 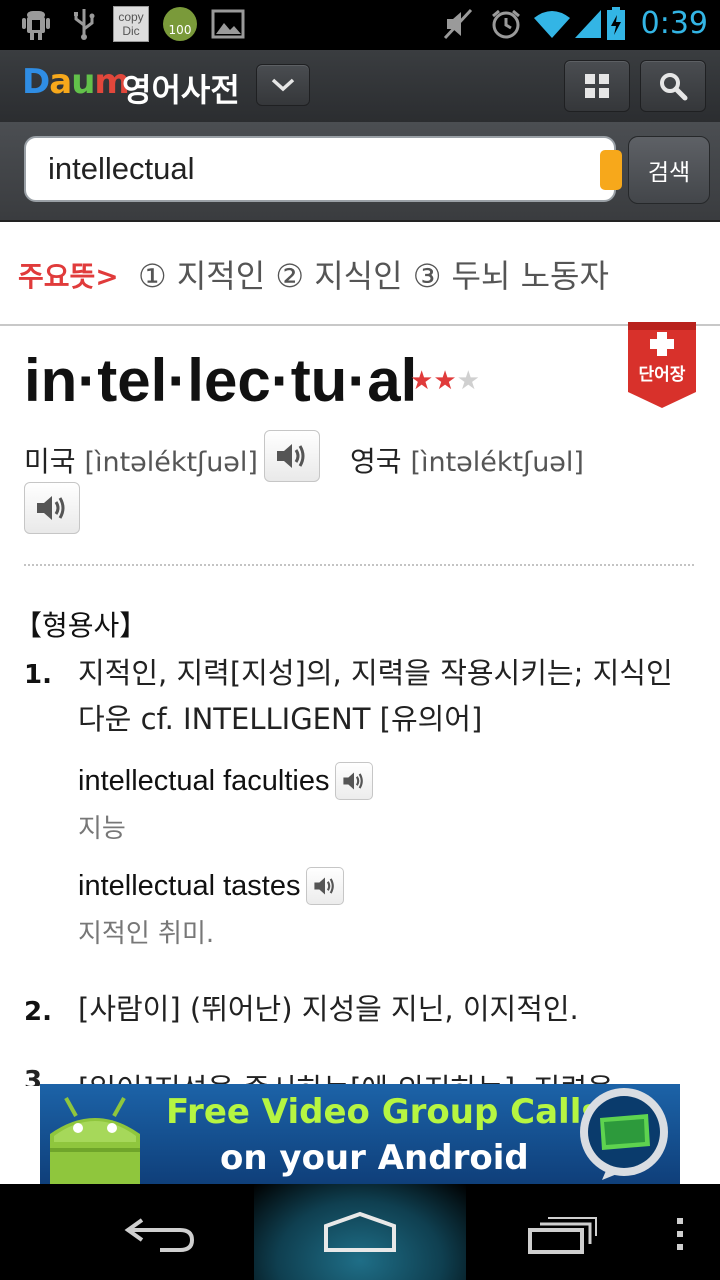 What do you see at coordinates (204, 780) in the screenshot?
I see `example-english: intellectual faculties` at bounding box center [204, 780].